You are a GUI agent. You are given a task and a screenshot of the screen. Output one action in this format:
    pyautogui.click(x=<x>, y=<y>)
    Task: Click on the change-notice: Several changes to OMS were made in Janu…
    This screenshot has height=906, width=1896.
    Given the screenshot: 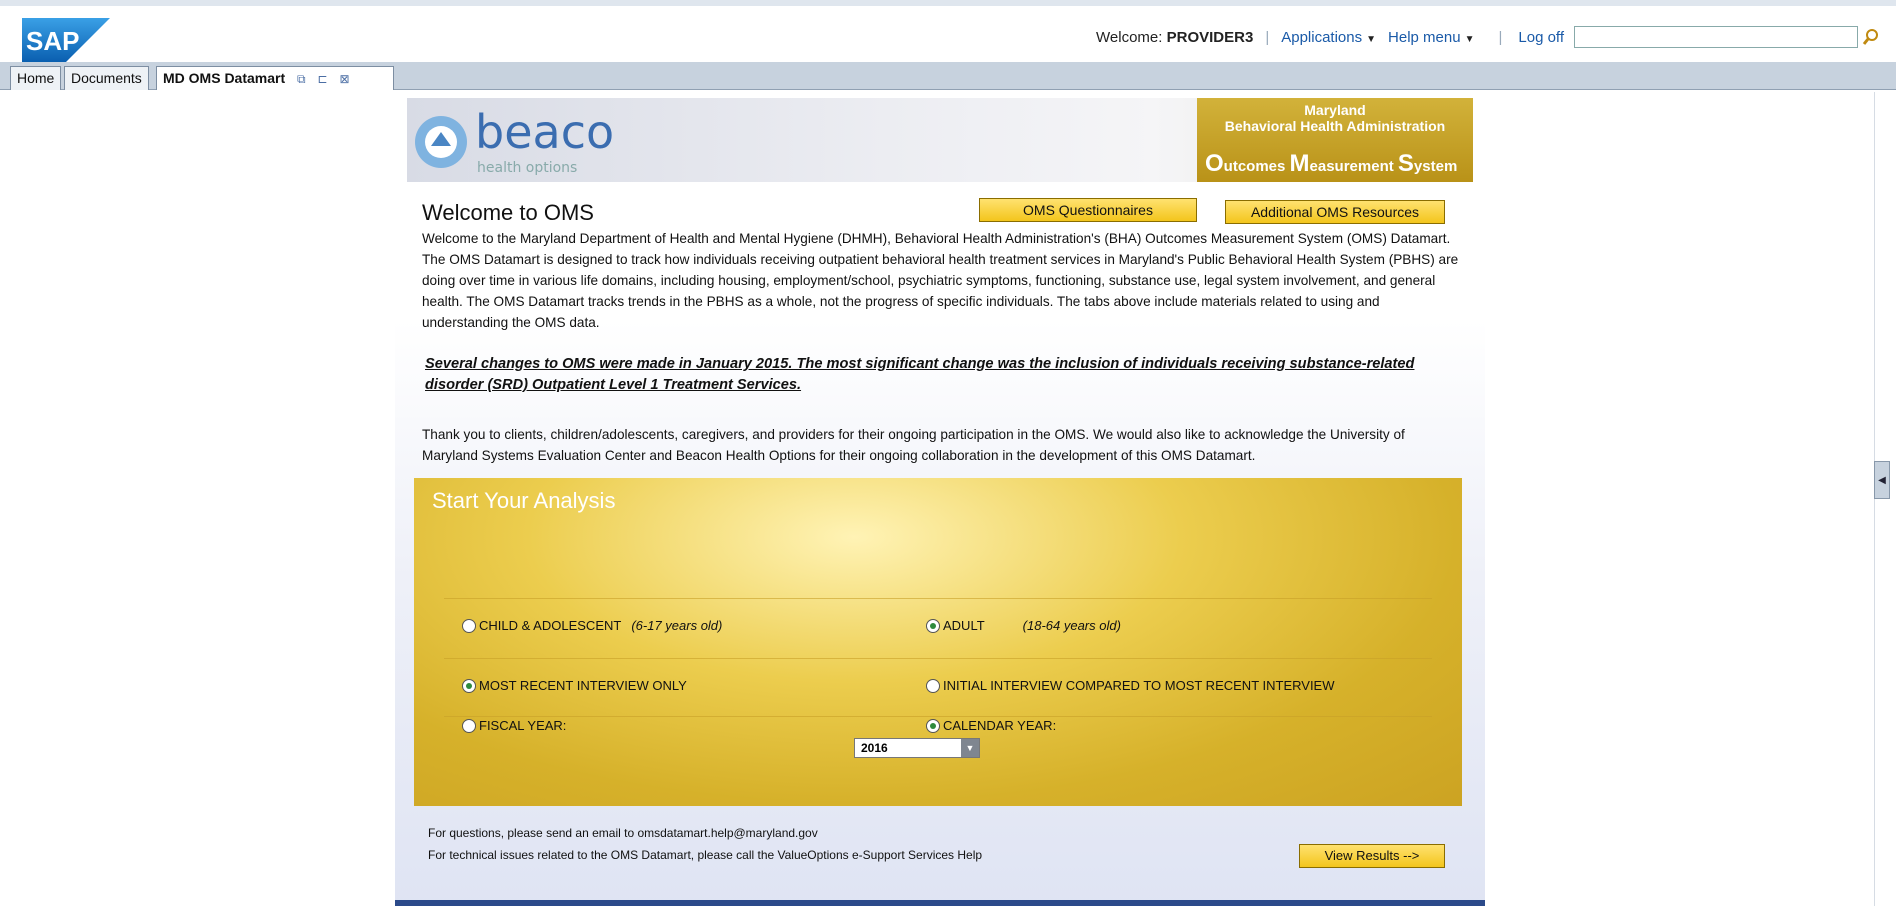 What is the action you would take?
    pyautogui.click(x=920, y=374)
    